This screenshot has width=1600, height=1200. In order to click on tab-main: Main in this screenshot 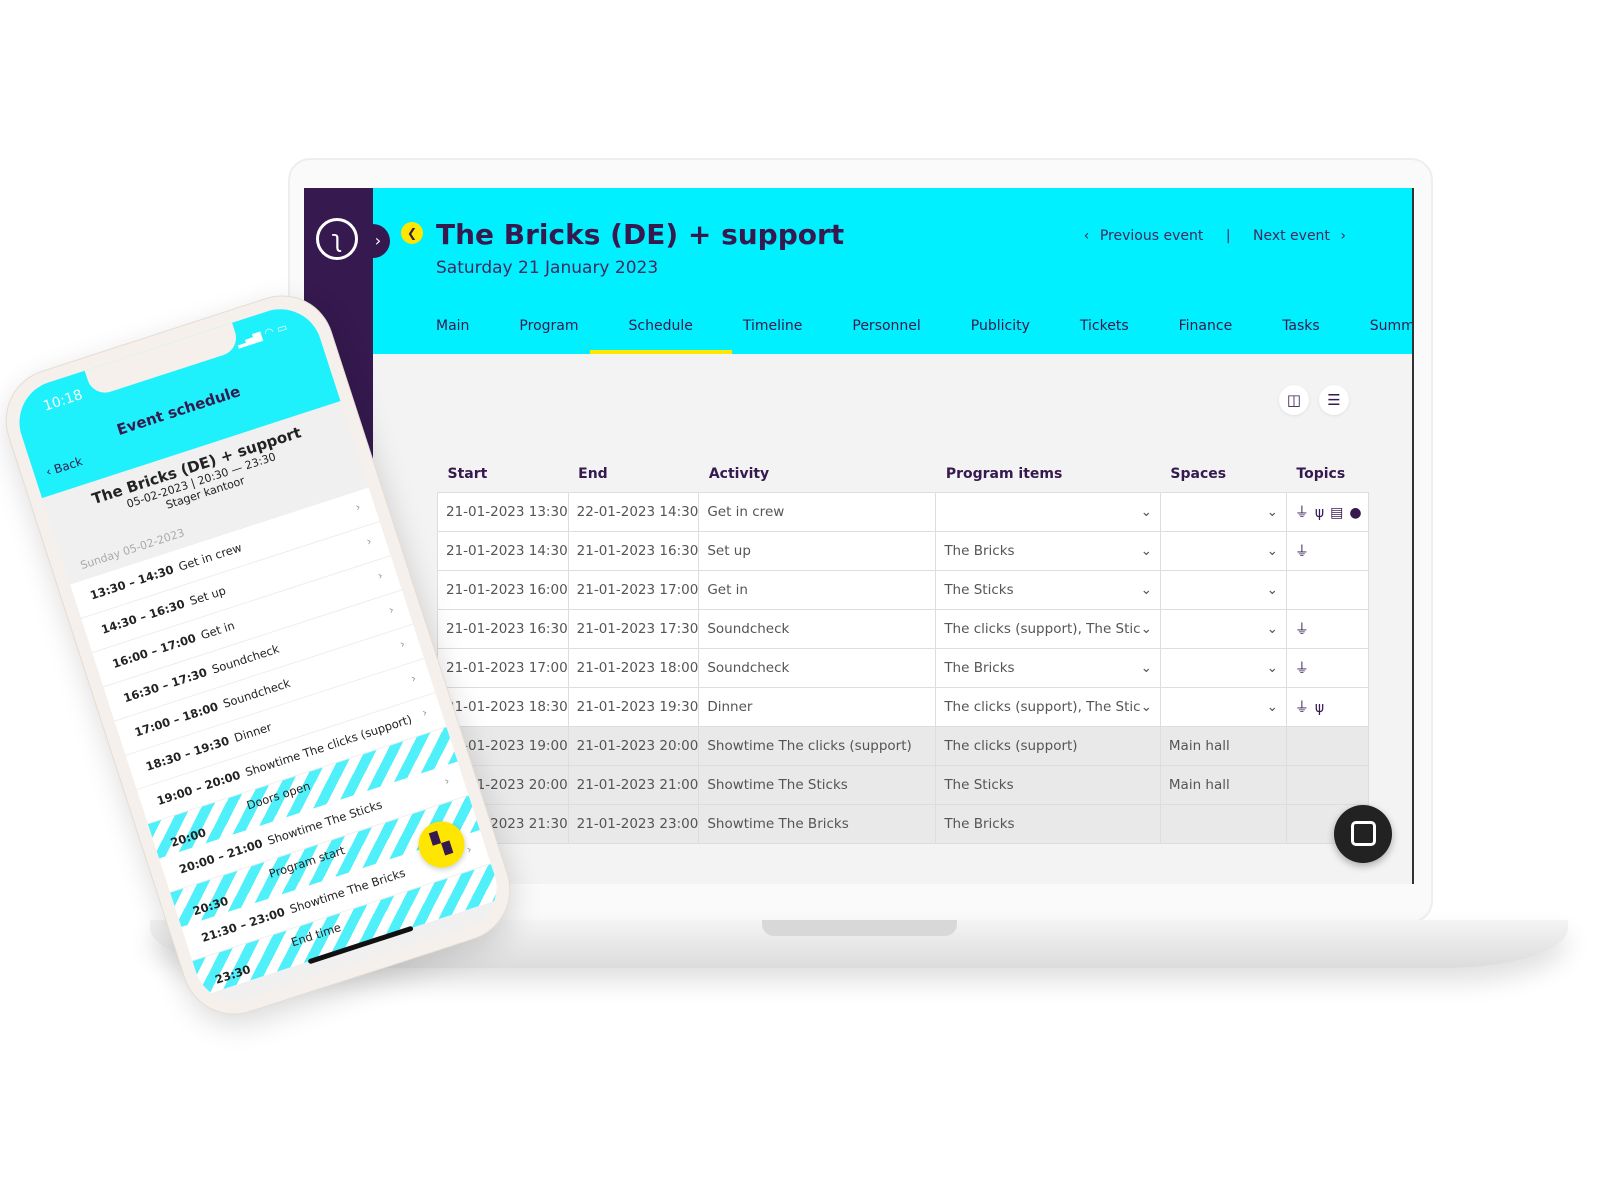, I will do `click(452, 336)`.